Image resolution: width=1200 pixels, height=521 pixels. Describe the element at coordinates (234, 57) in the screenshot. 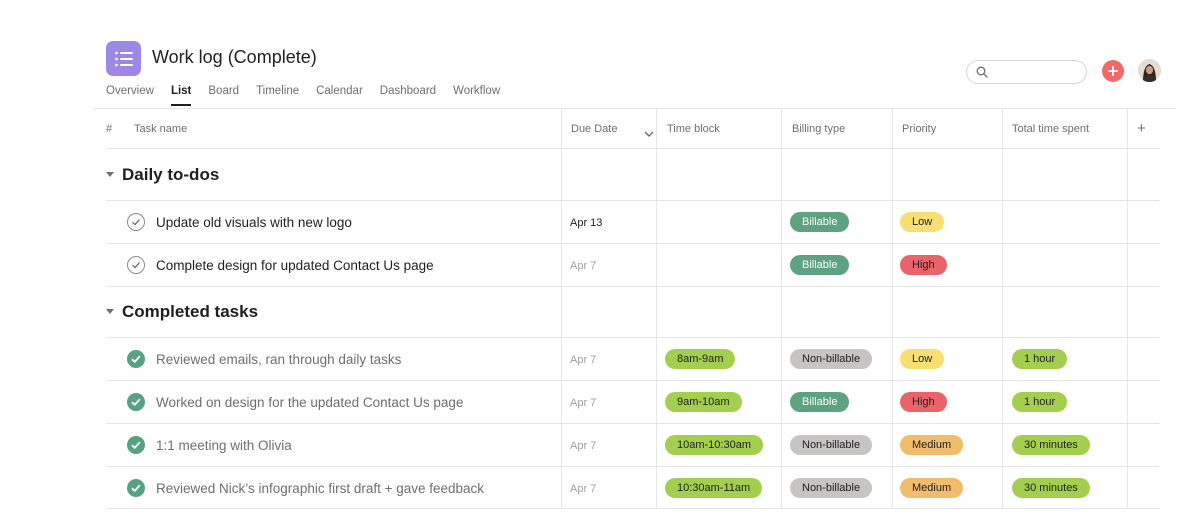

I see `project-title: Work log (Complete)` at that location.